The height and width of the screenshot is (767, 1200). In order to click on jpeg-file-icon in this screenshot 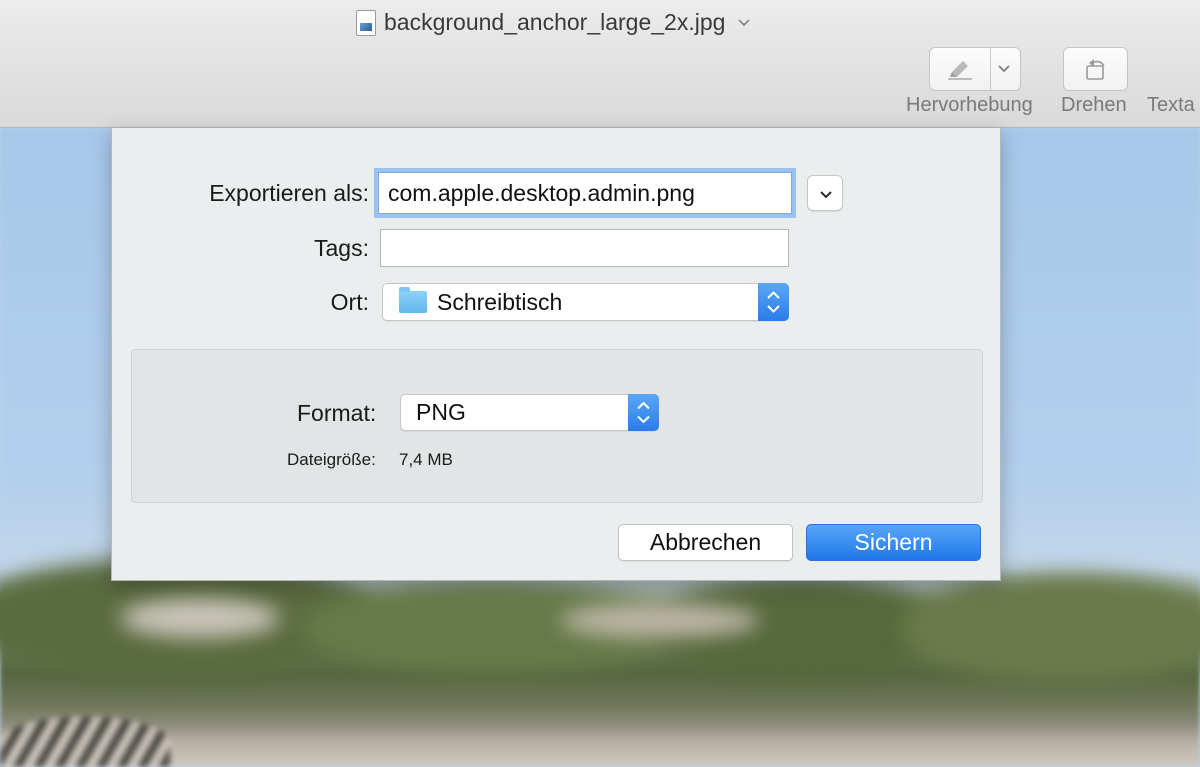, I will do `click(366, 22)`.